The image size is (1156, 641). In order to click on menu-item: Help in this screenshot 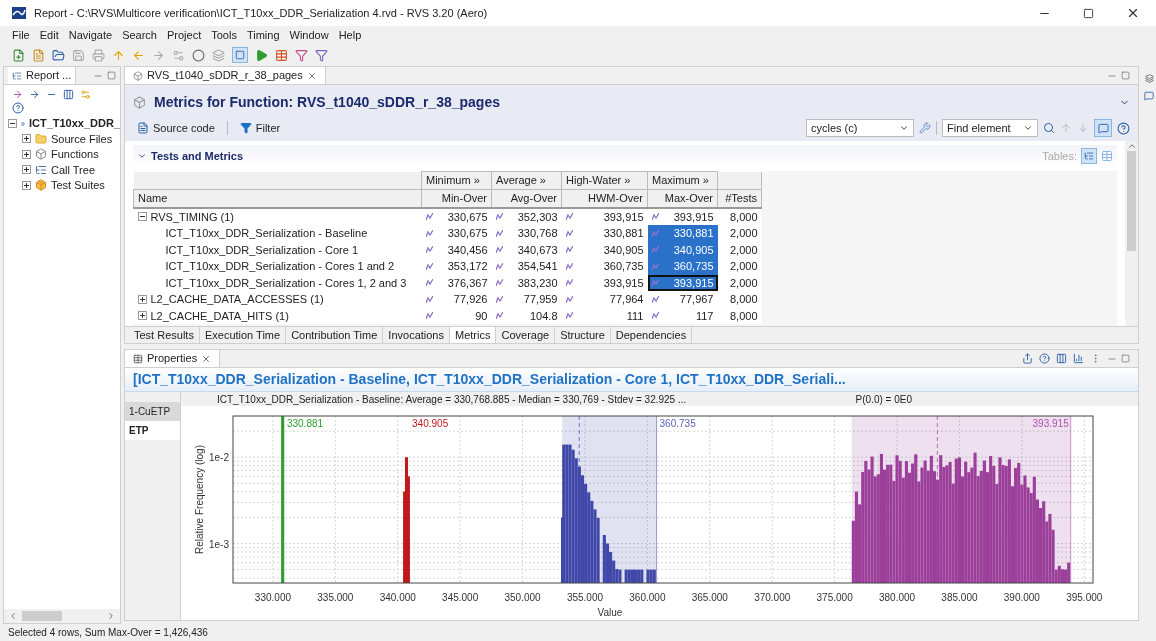, I will do `click(350, 35)`.